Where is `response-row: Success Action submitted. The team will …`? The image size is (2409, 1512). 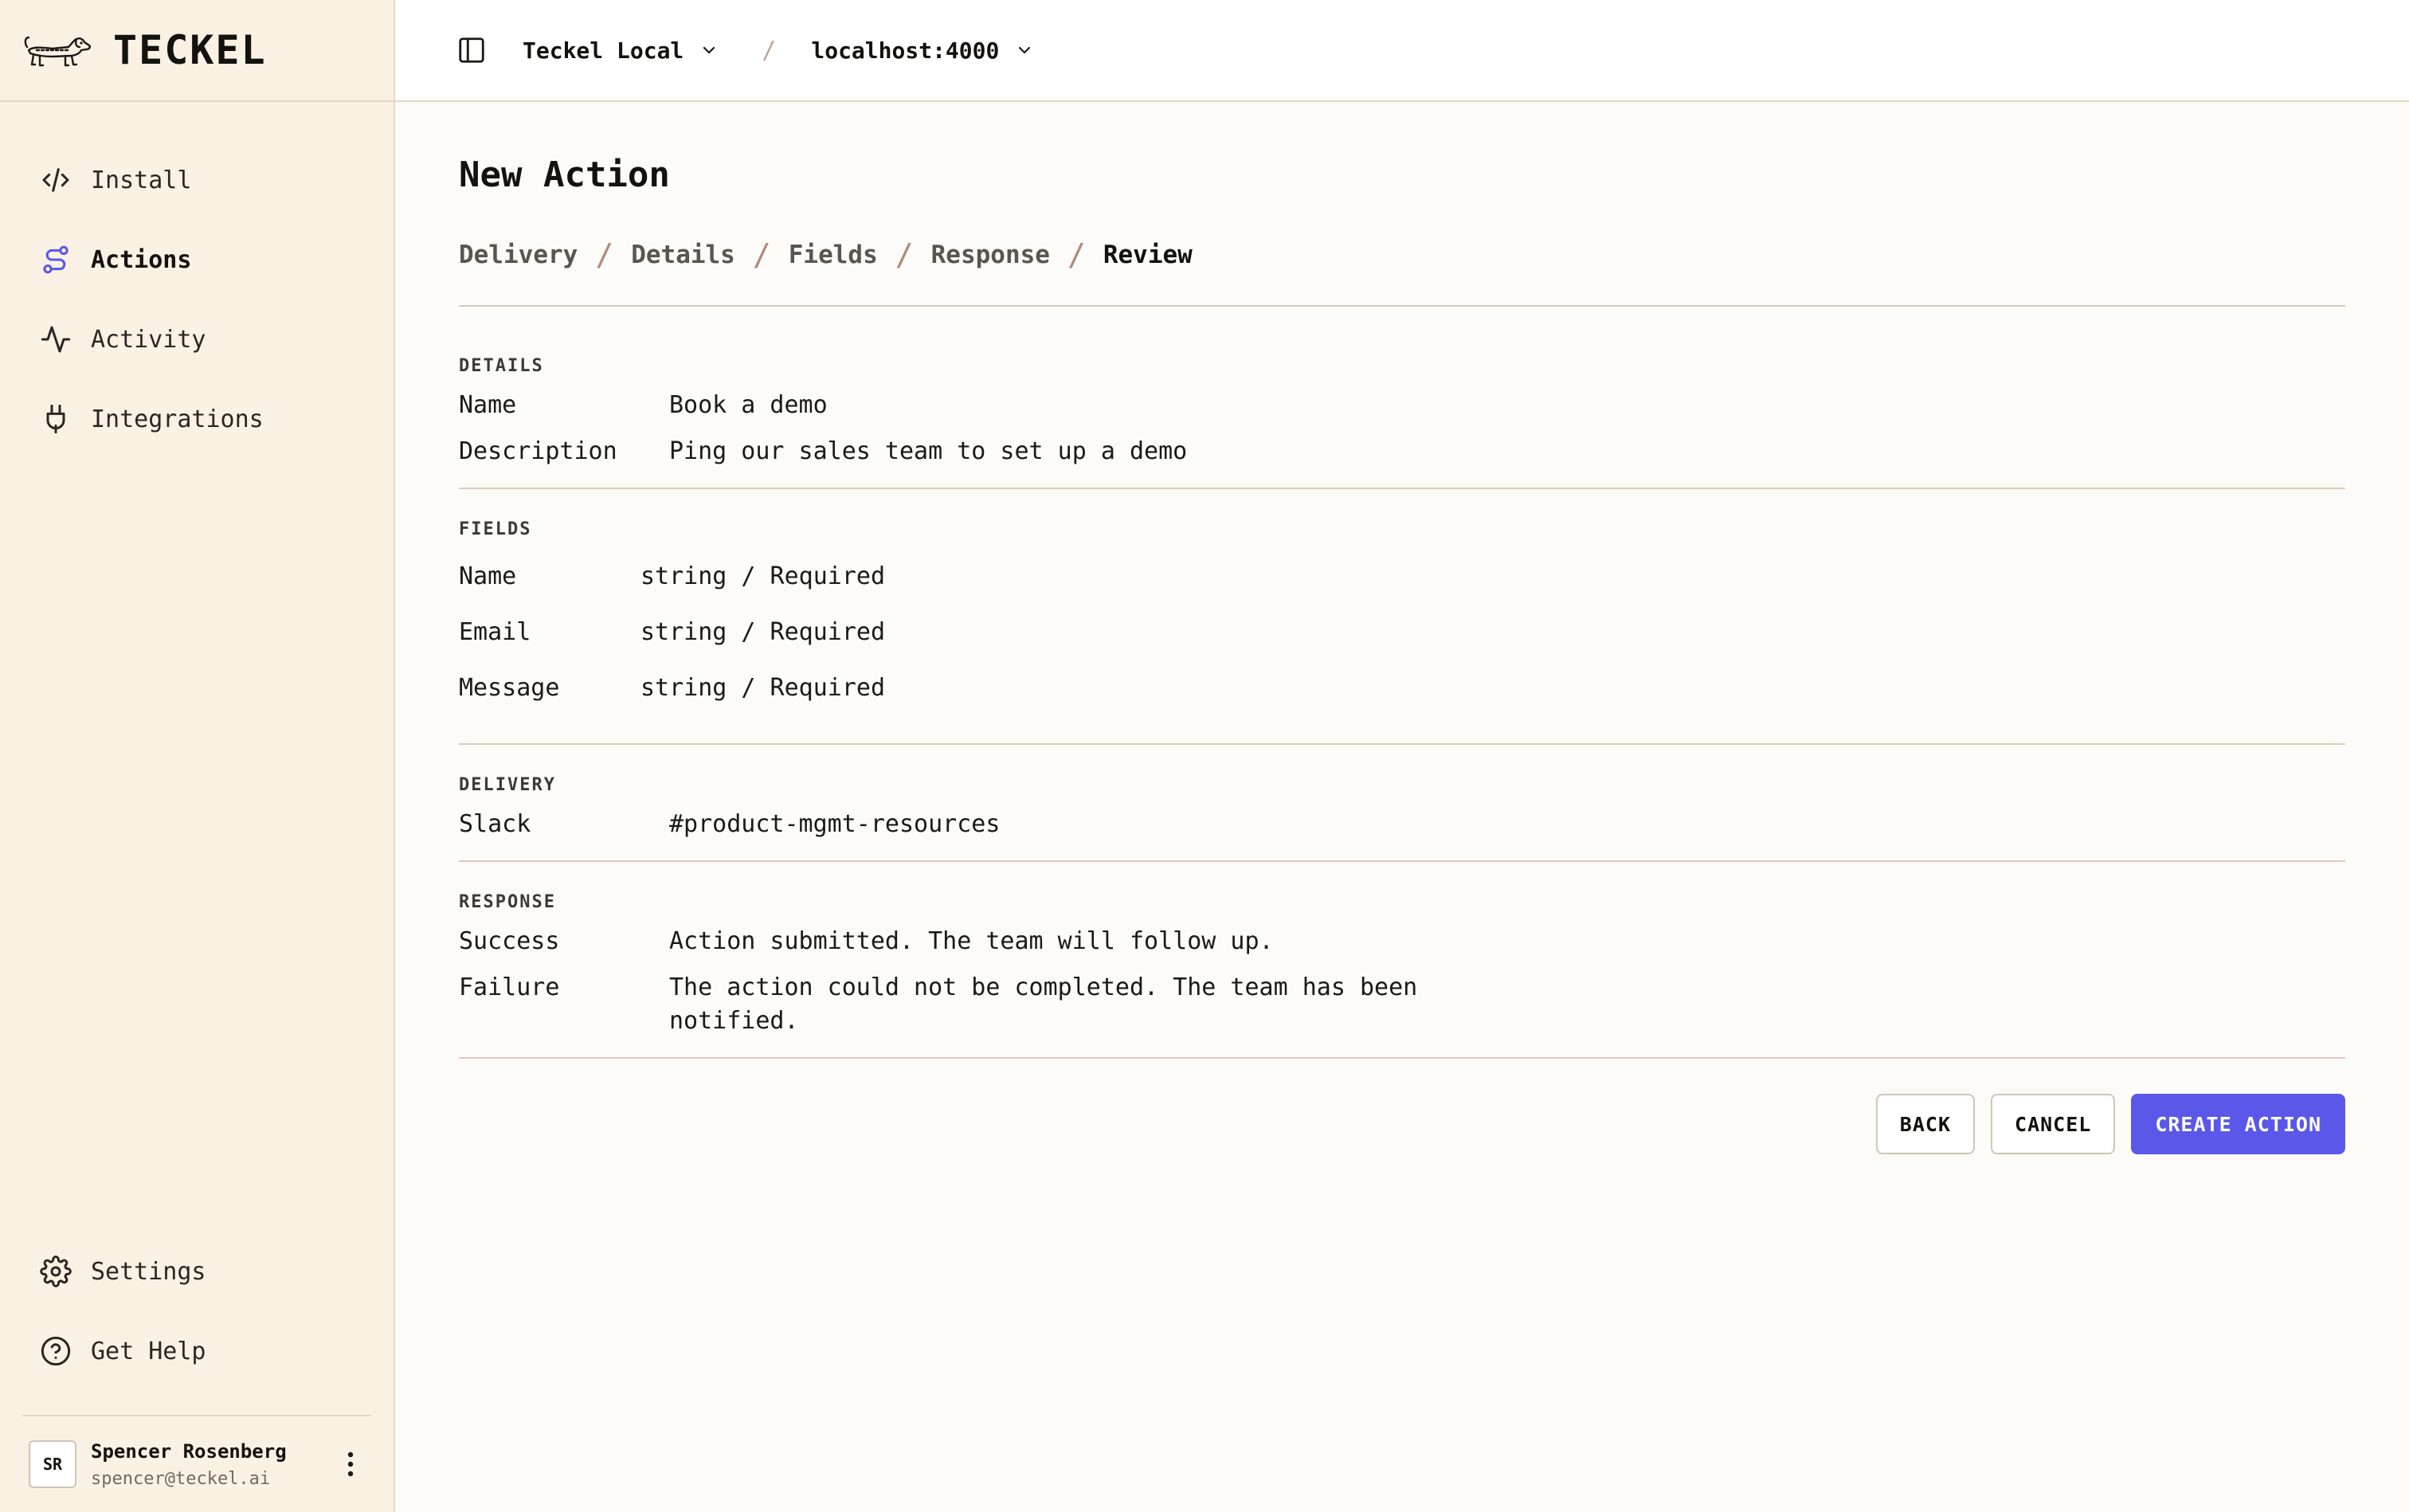
response-row: Success Action submitted. The team will … is located at coordinates (1402, 942).